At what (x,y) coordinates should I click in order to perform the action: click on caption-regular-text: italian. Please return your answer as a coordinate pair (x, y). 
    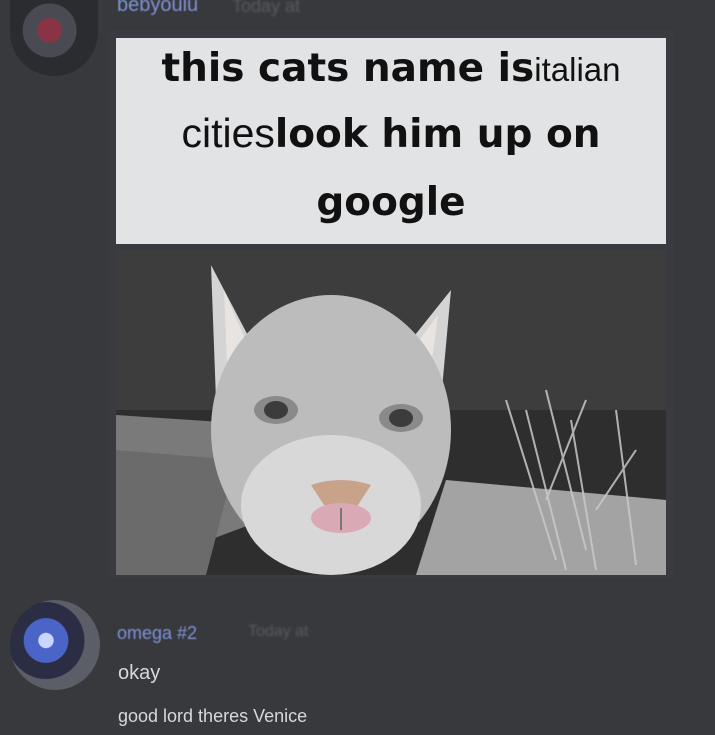
    Looking at the image, I should click on (577, 69).